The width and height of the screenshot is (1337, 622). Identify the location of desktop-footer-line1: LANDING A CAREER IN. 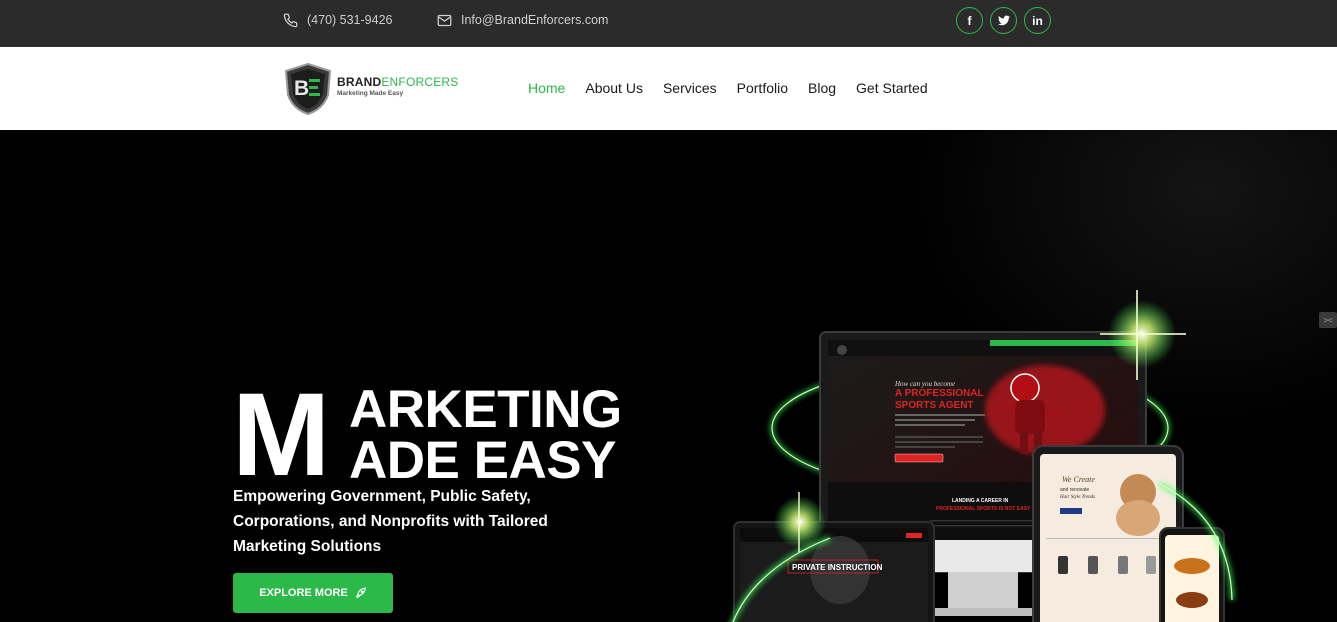
(980, 501).